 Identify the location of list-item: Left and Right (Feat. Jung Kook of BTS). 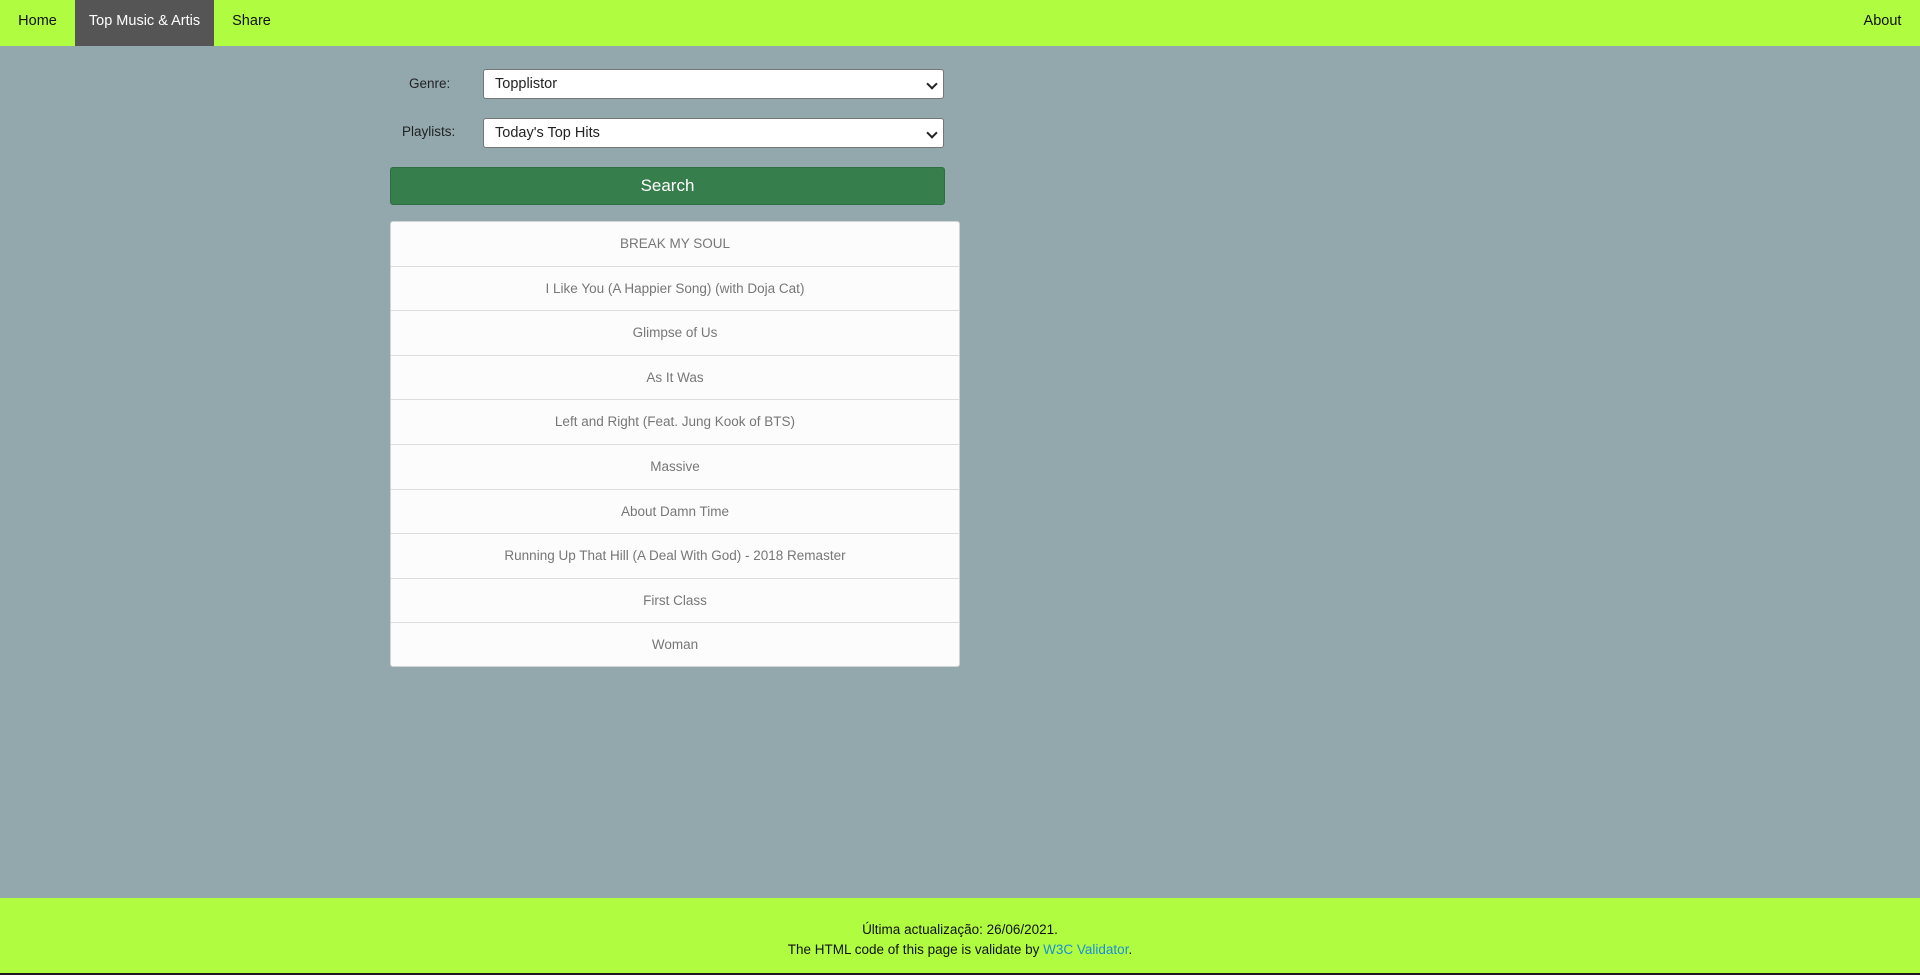
(675, 422).